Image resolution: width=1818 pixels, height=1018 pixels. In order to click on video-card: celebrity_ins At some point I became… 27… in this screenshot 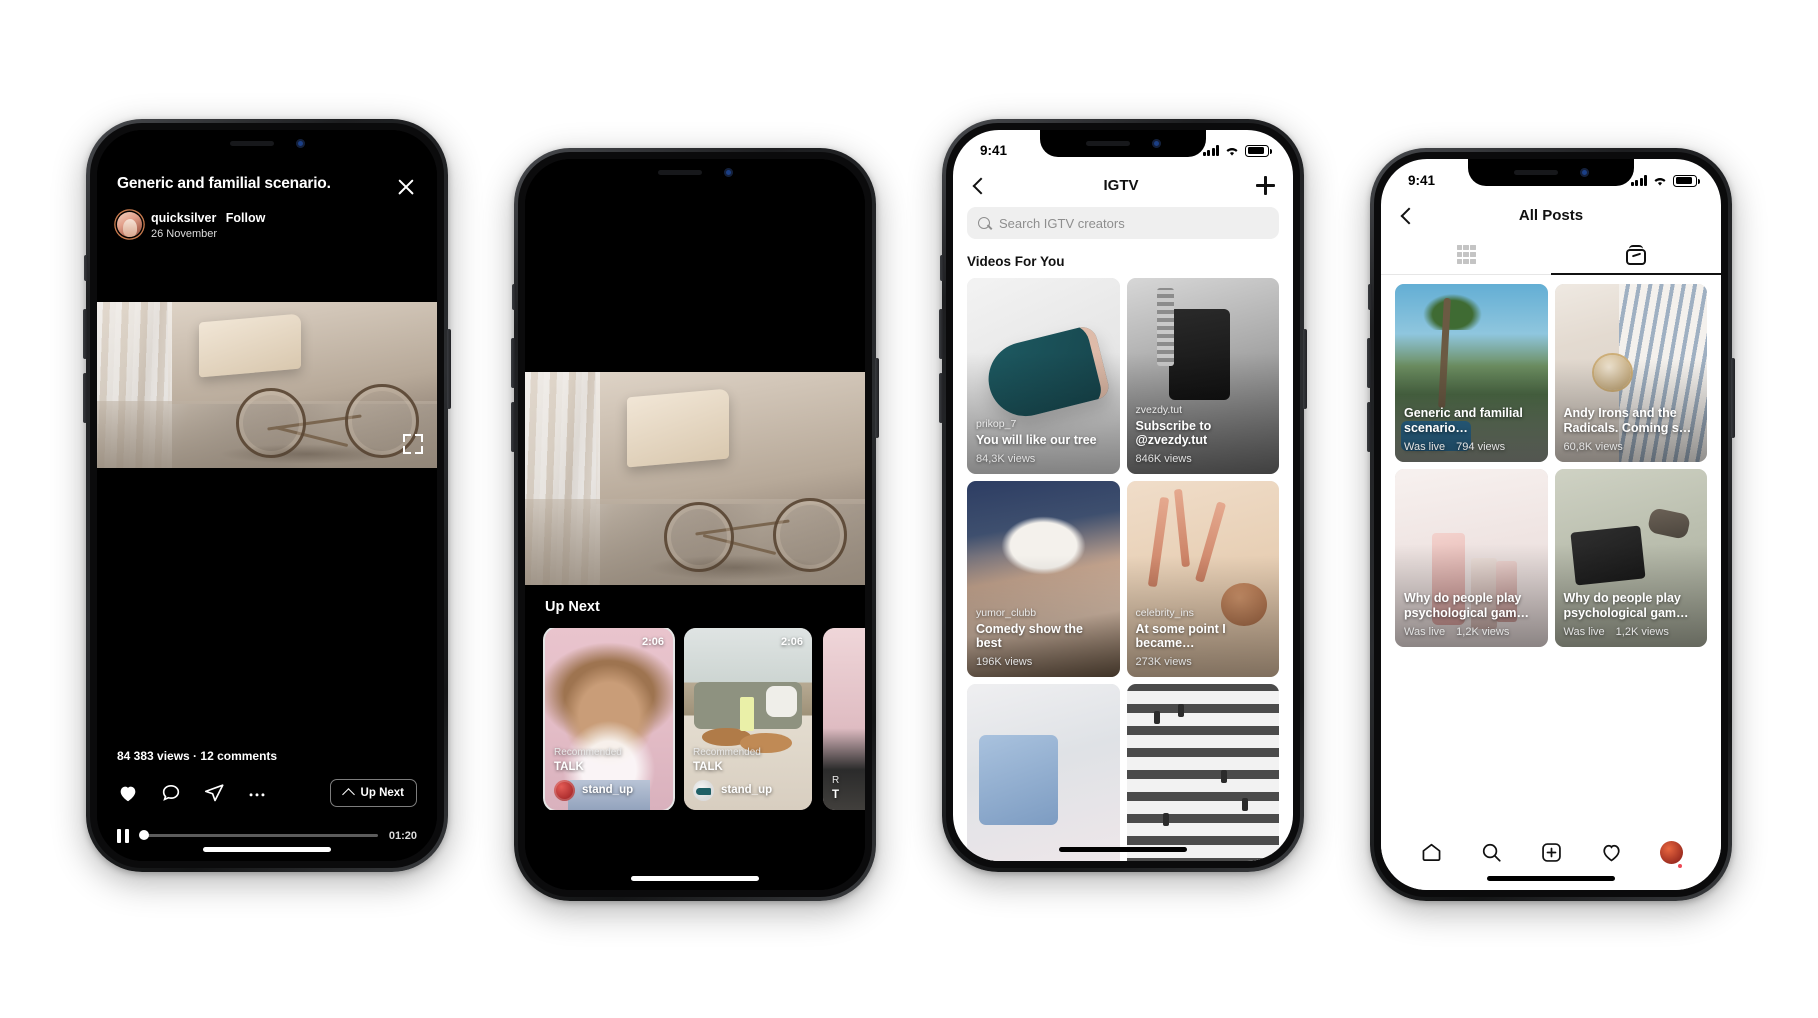, I will do `click(1202, 579)`.